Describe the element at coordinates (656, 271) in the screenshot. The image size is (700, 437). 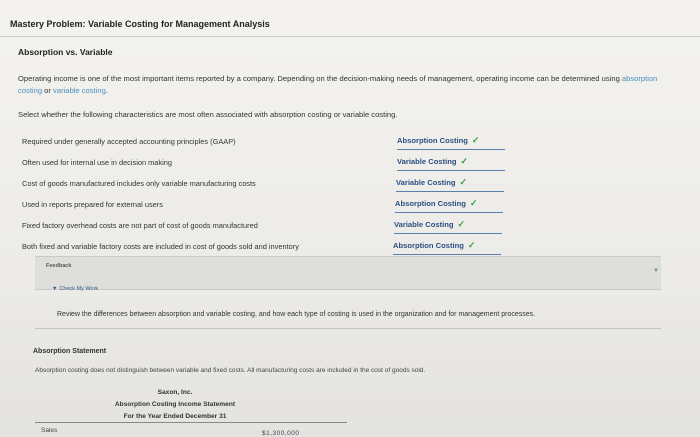
I see `expand-triangle-icon: ▼` at that location.